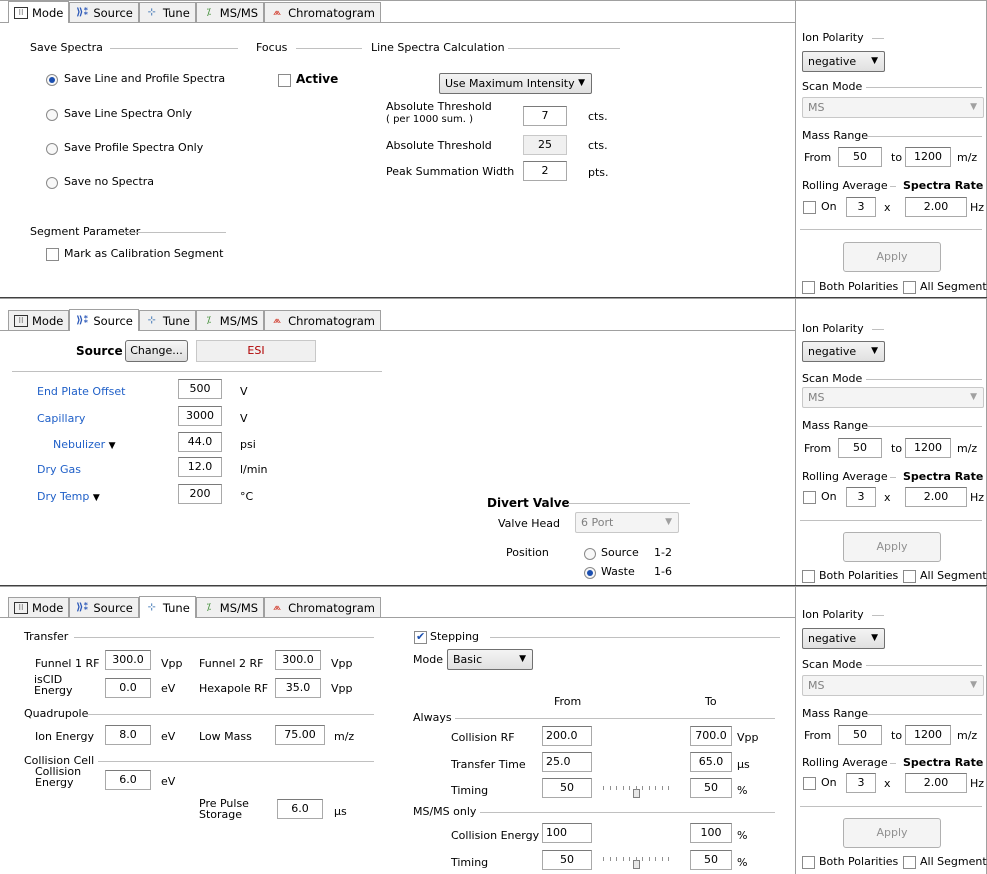 The height and width of the screenshot is (874, 987). What do you see at coordinates (636, 793) in the screenshot?
I see `timing-slider-thumb` at bounding box center [636, 793].